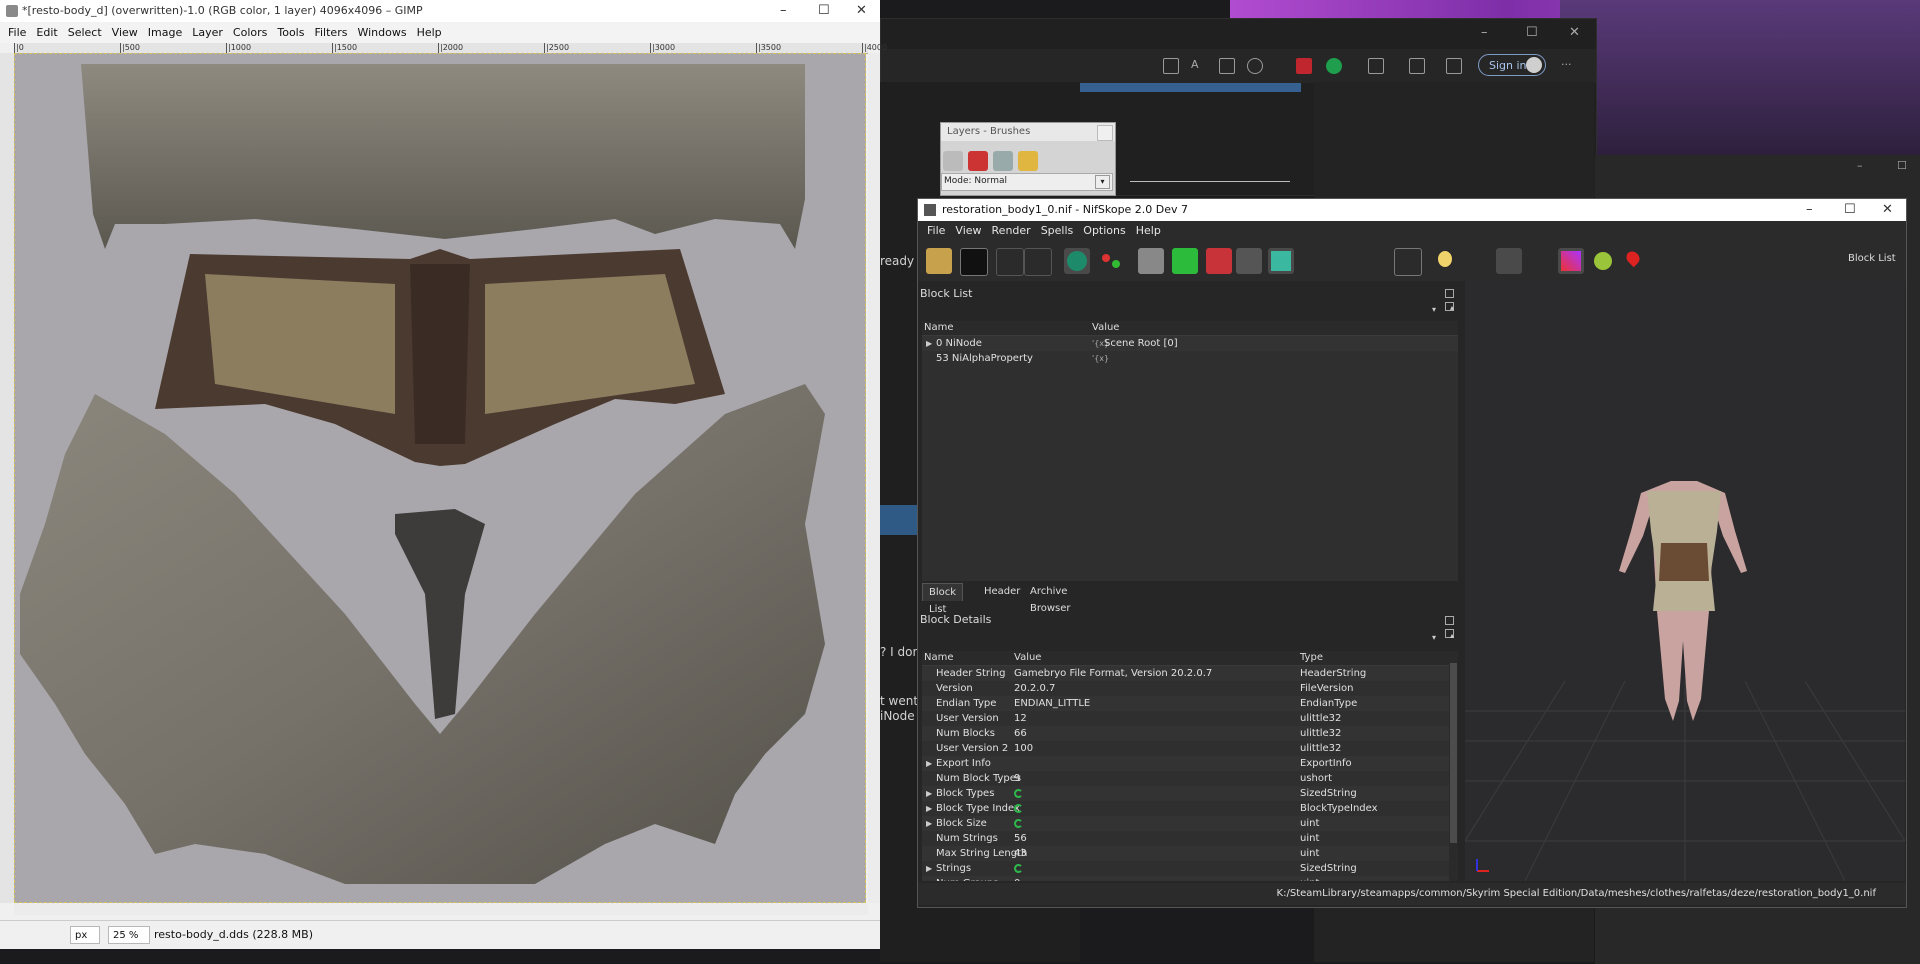 The height and width of the screenshot is (964, 1920). I want to click on read-aloud-icon: A, so click(1198, 65).